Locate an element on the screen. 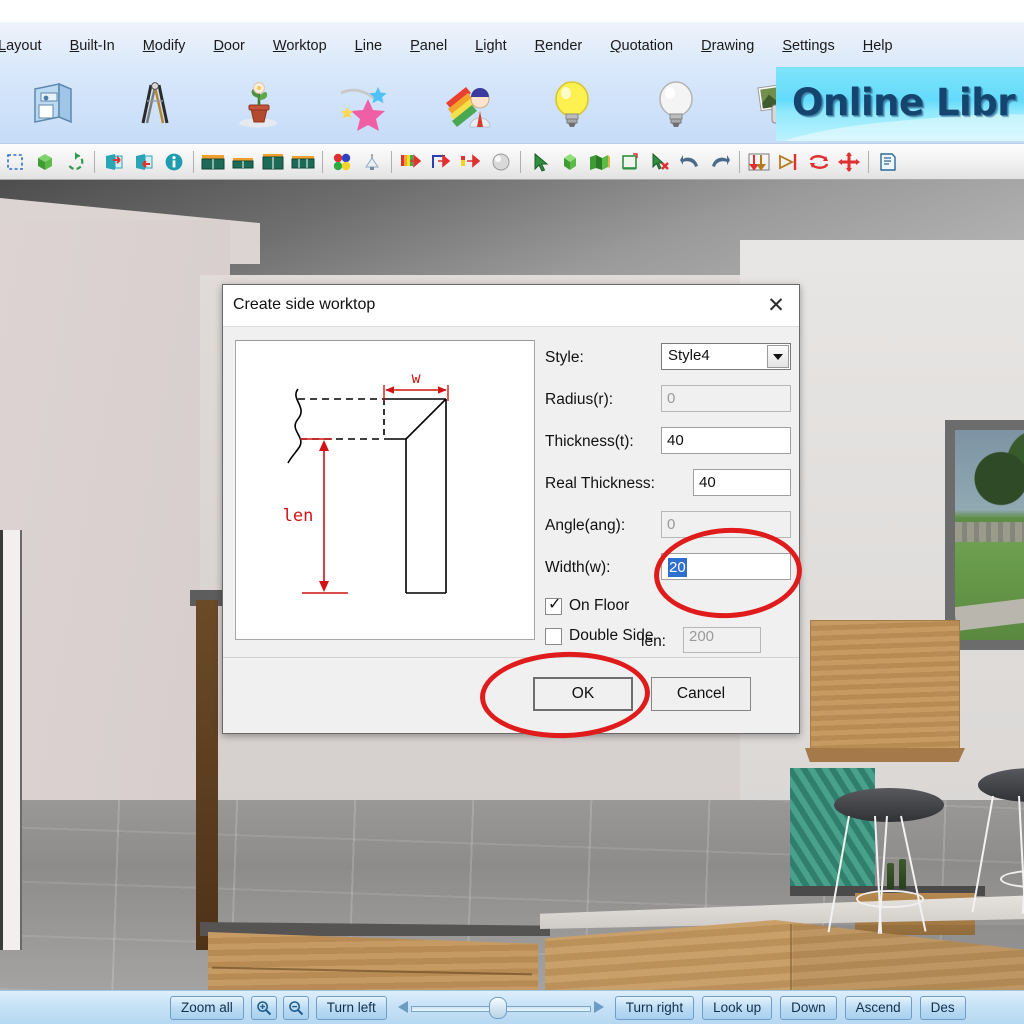 The height and width of the screenshot is (1024, 1024). cabinet-double-icon is located at coordinates (243, 162).